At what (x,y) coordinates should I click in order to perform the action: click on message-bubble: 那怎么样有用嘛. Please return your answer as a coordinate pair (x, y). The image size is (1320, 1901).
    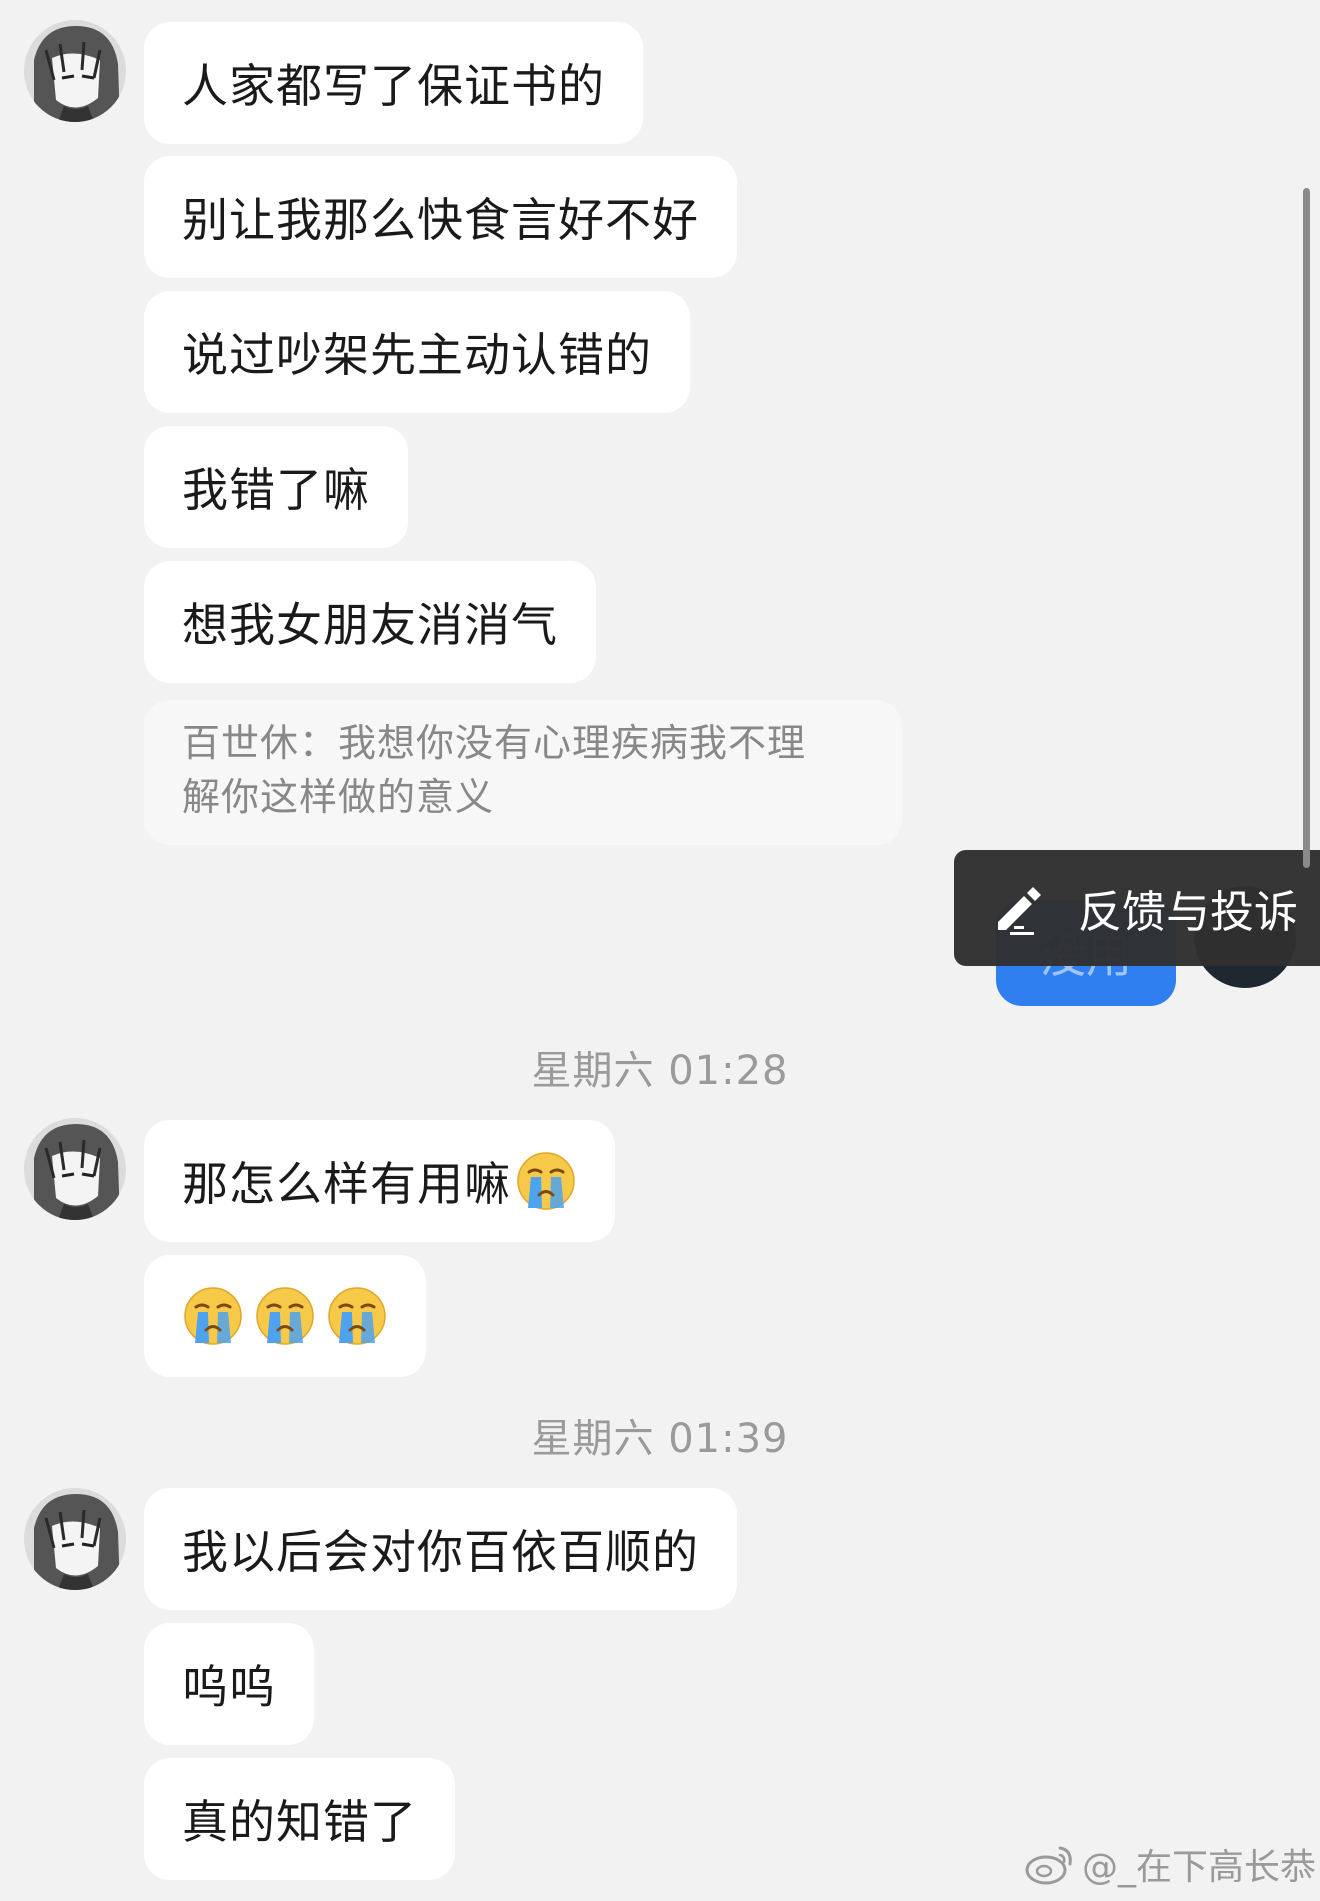
    Looking at the image, I should click on (379, 1181).